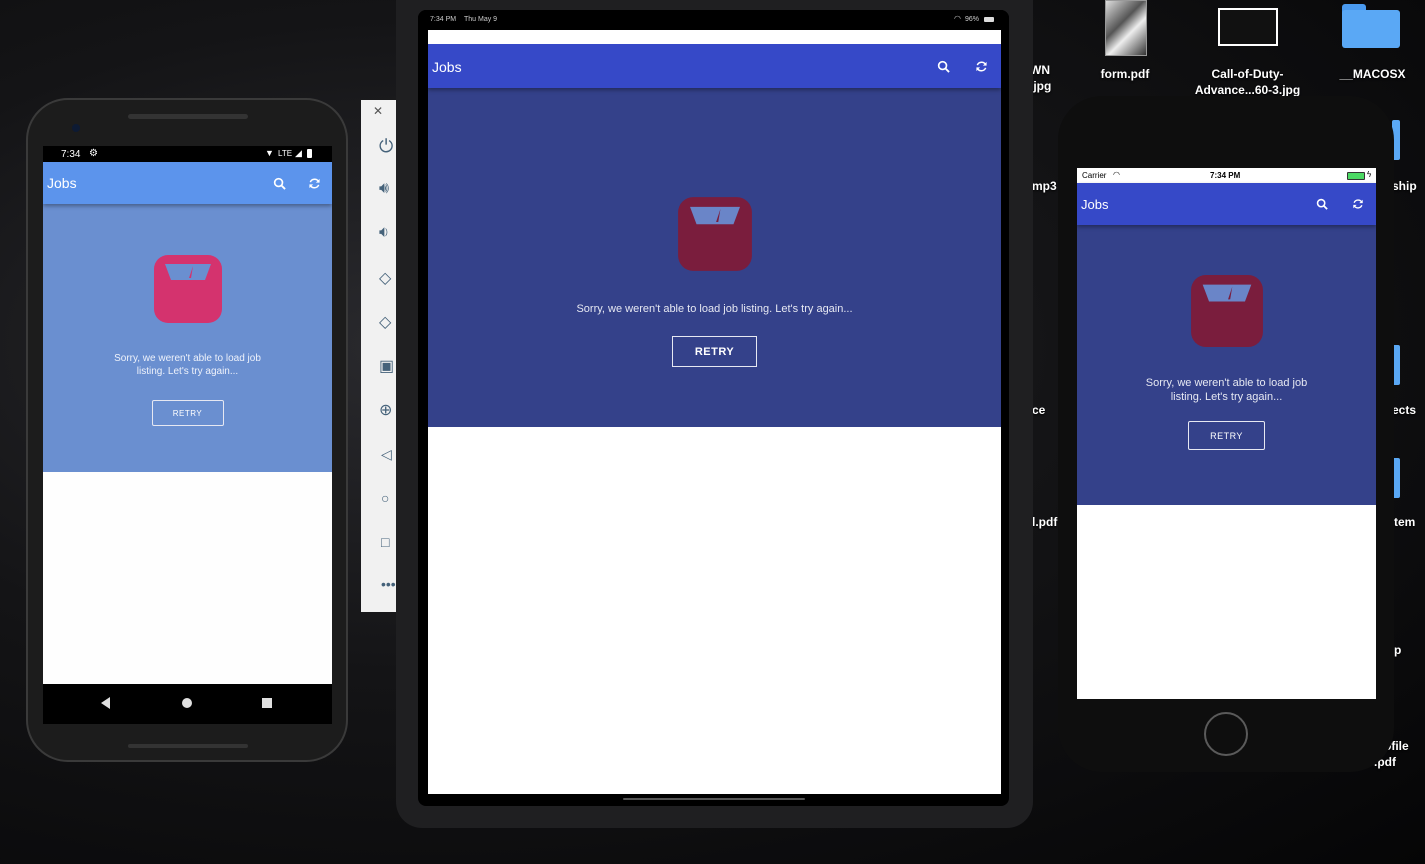 The image size is (1425, 864). What do you see at coordinates (385, 322) in the screenshot?
I see `rotate-right-icon: ◇` at bounding box center [385, 322].